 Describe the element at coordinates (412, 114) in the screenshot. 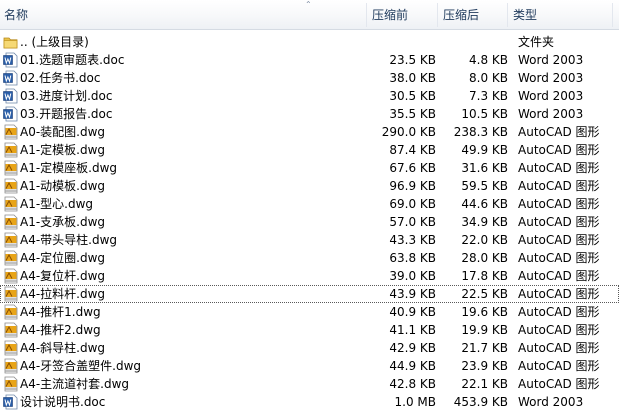

I see `file-size-before: 35.5 KB` at that location.